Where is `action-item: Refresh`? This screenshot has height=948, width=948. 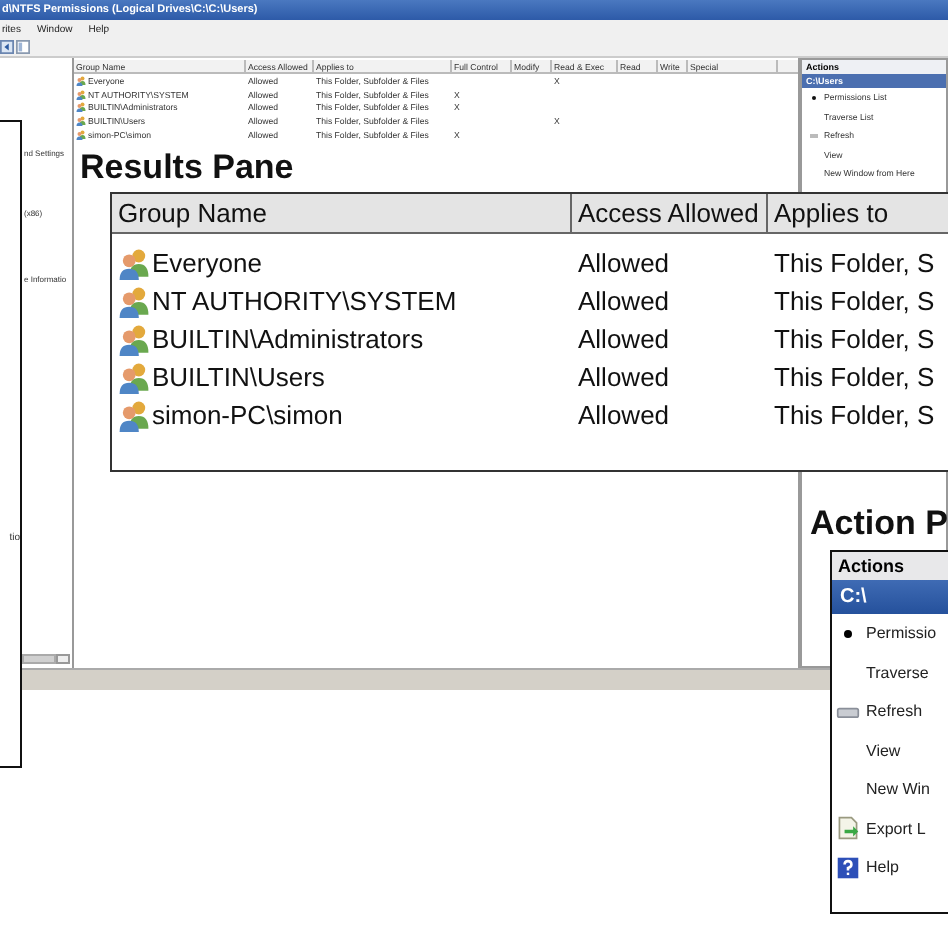
action-item: Refresh is located at coordinates (890, 711).